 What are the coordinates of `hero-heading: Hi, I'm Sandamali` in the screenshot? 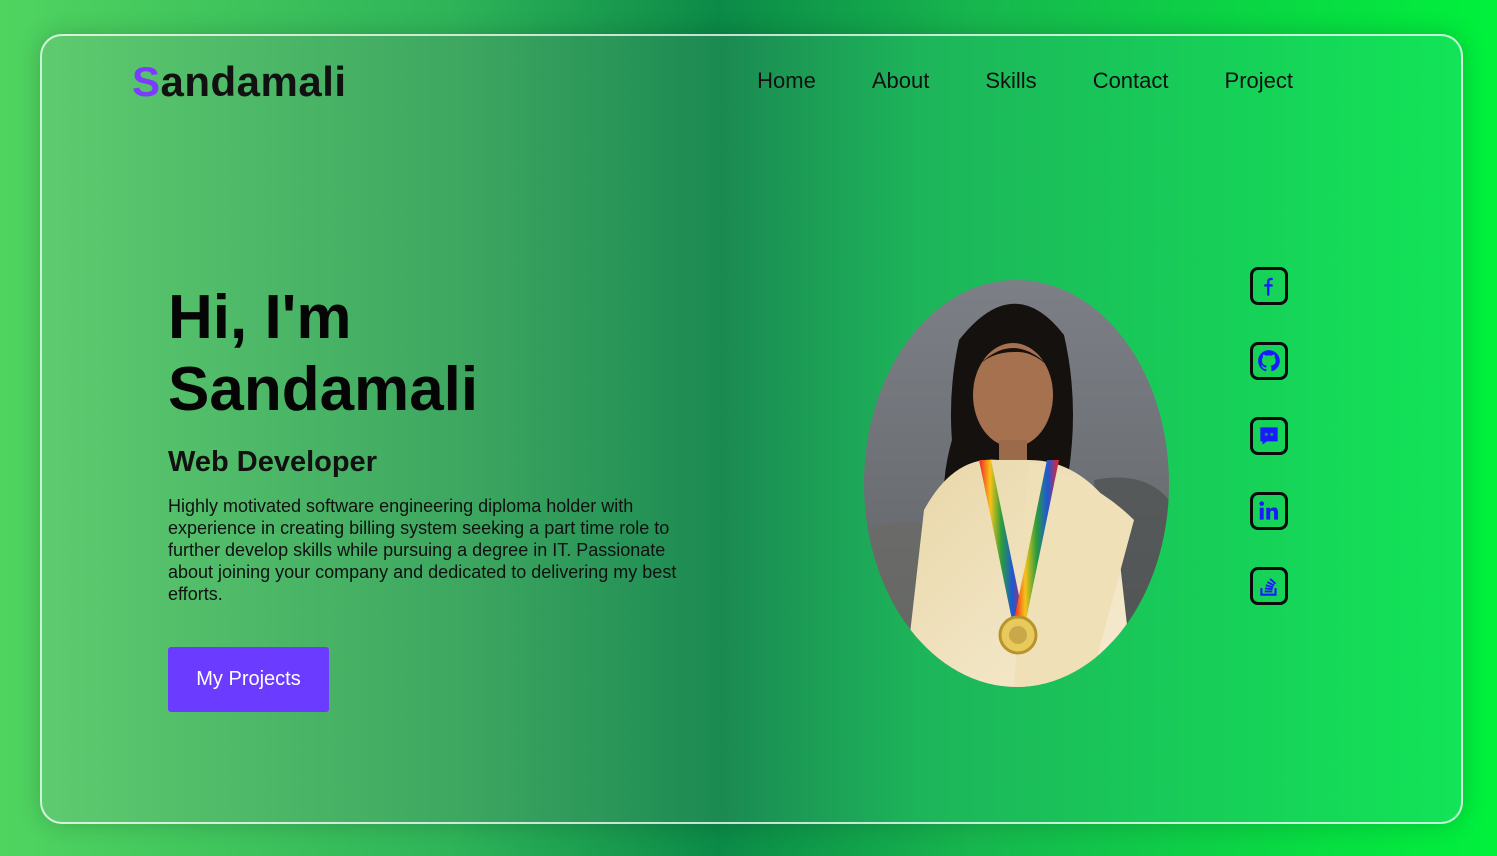 It's located at (378, 354).